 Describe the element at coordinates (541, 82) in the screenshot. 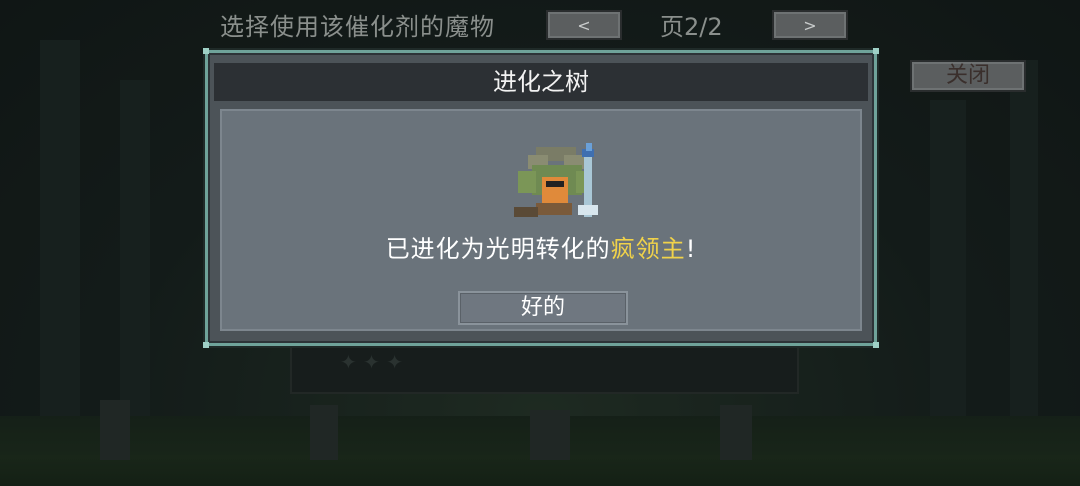

I see `dialog-title: 进化之树` at that location.